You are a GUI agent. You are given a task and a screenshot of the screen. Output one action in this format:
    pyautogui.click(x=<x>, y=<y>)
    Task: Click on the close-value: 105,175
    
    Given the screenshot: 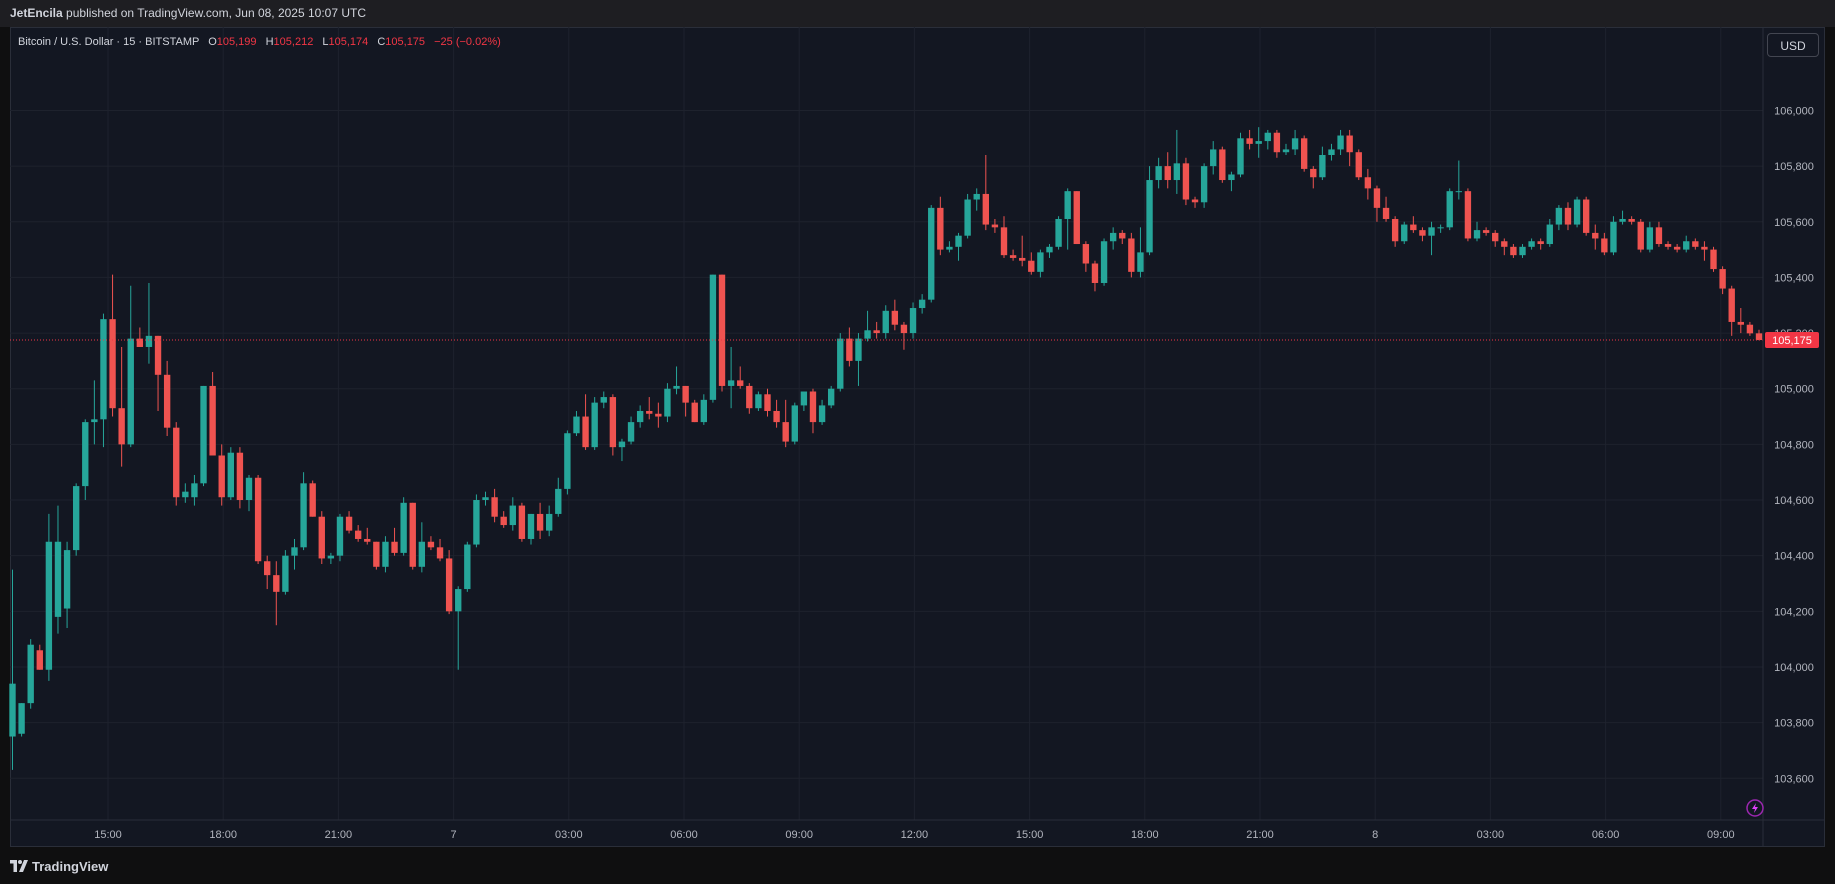 What is the action you would take?
    pyautogui.click(x=405, y=42)
    